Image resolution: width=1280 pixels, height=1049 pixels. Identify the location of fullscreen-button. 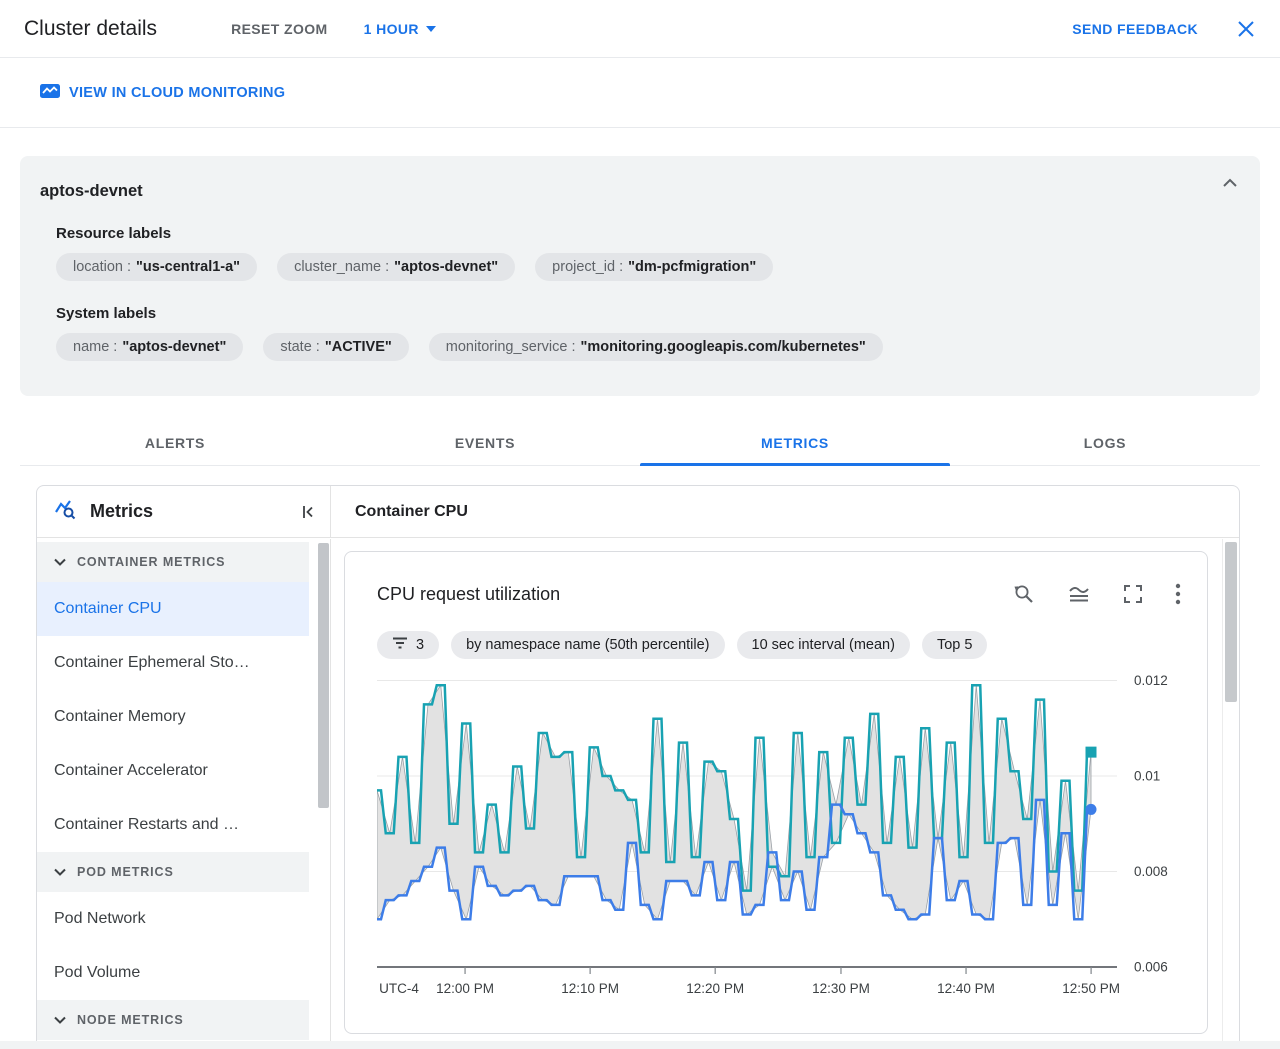
(1133, 594).